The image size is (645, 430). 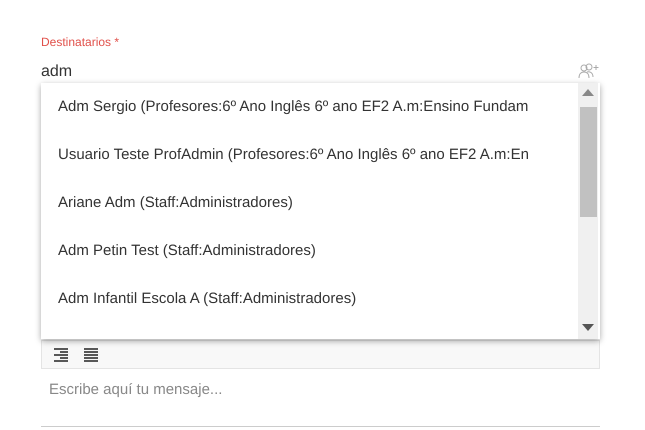 I want to click on scrollbar, so click(x=588, y=211).